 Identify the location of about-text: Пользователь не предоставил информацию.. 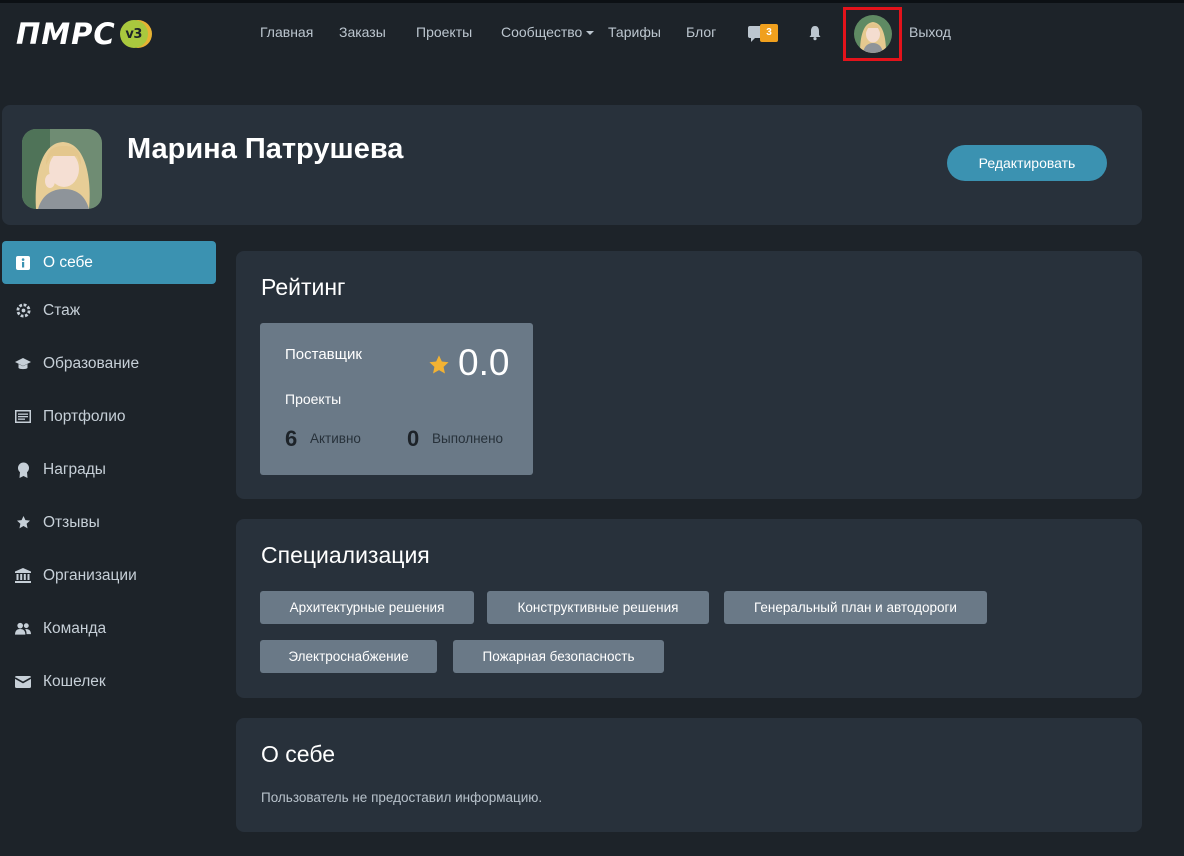
(402, 797).